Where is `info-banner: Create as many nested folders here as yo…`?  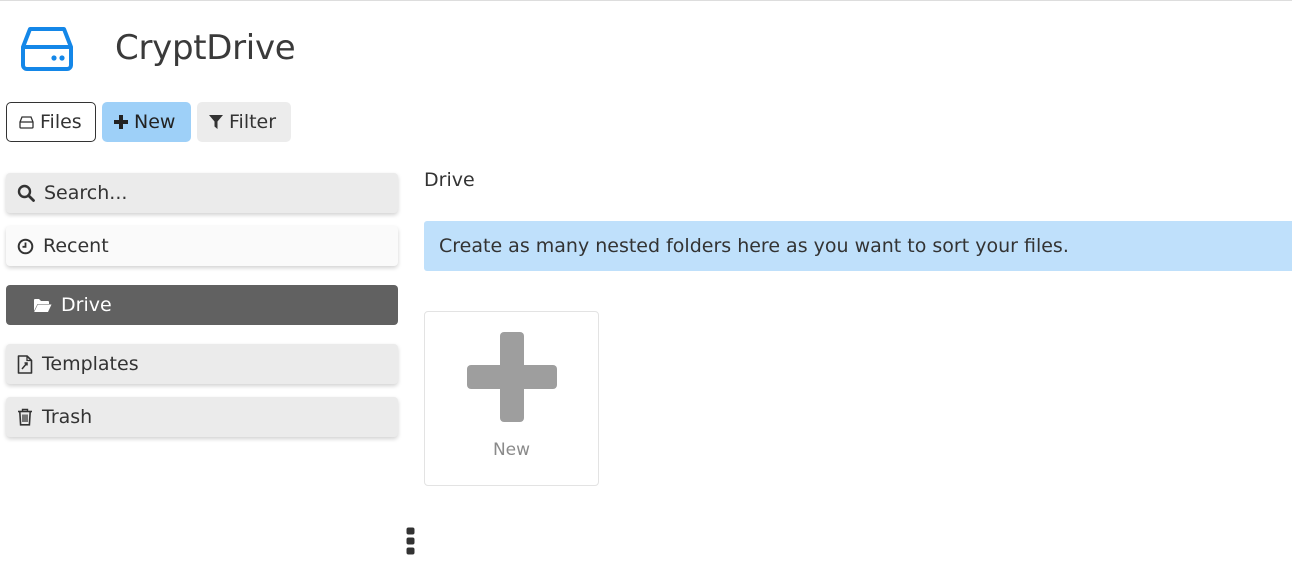 info-banner: Create as many nested folders here as yo… is located at coordinates (858, 246).